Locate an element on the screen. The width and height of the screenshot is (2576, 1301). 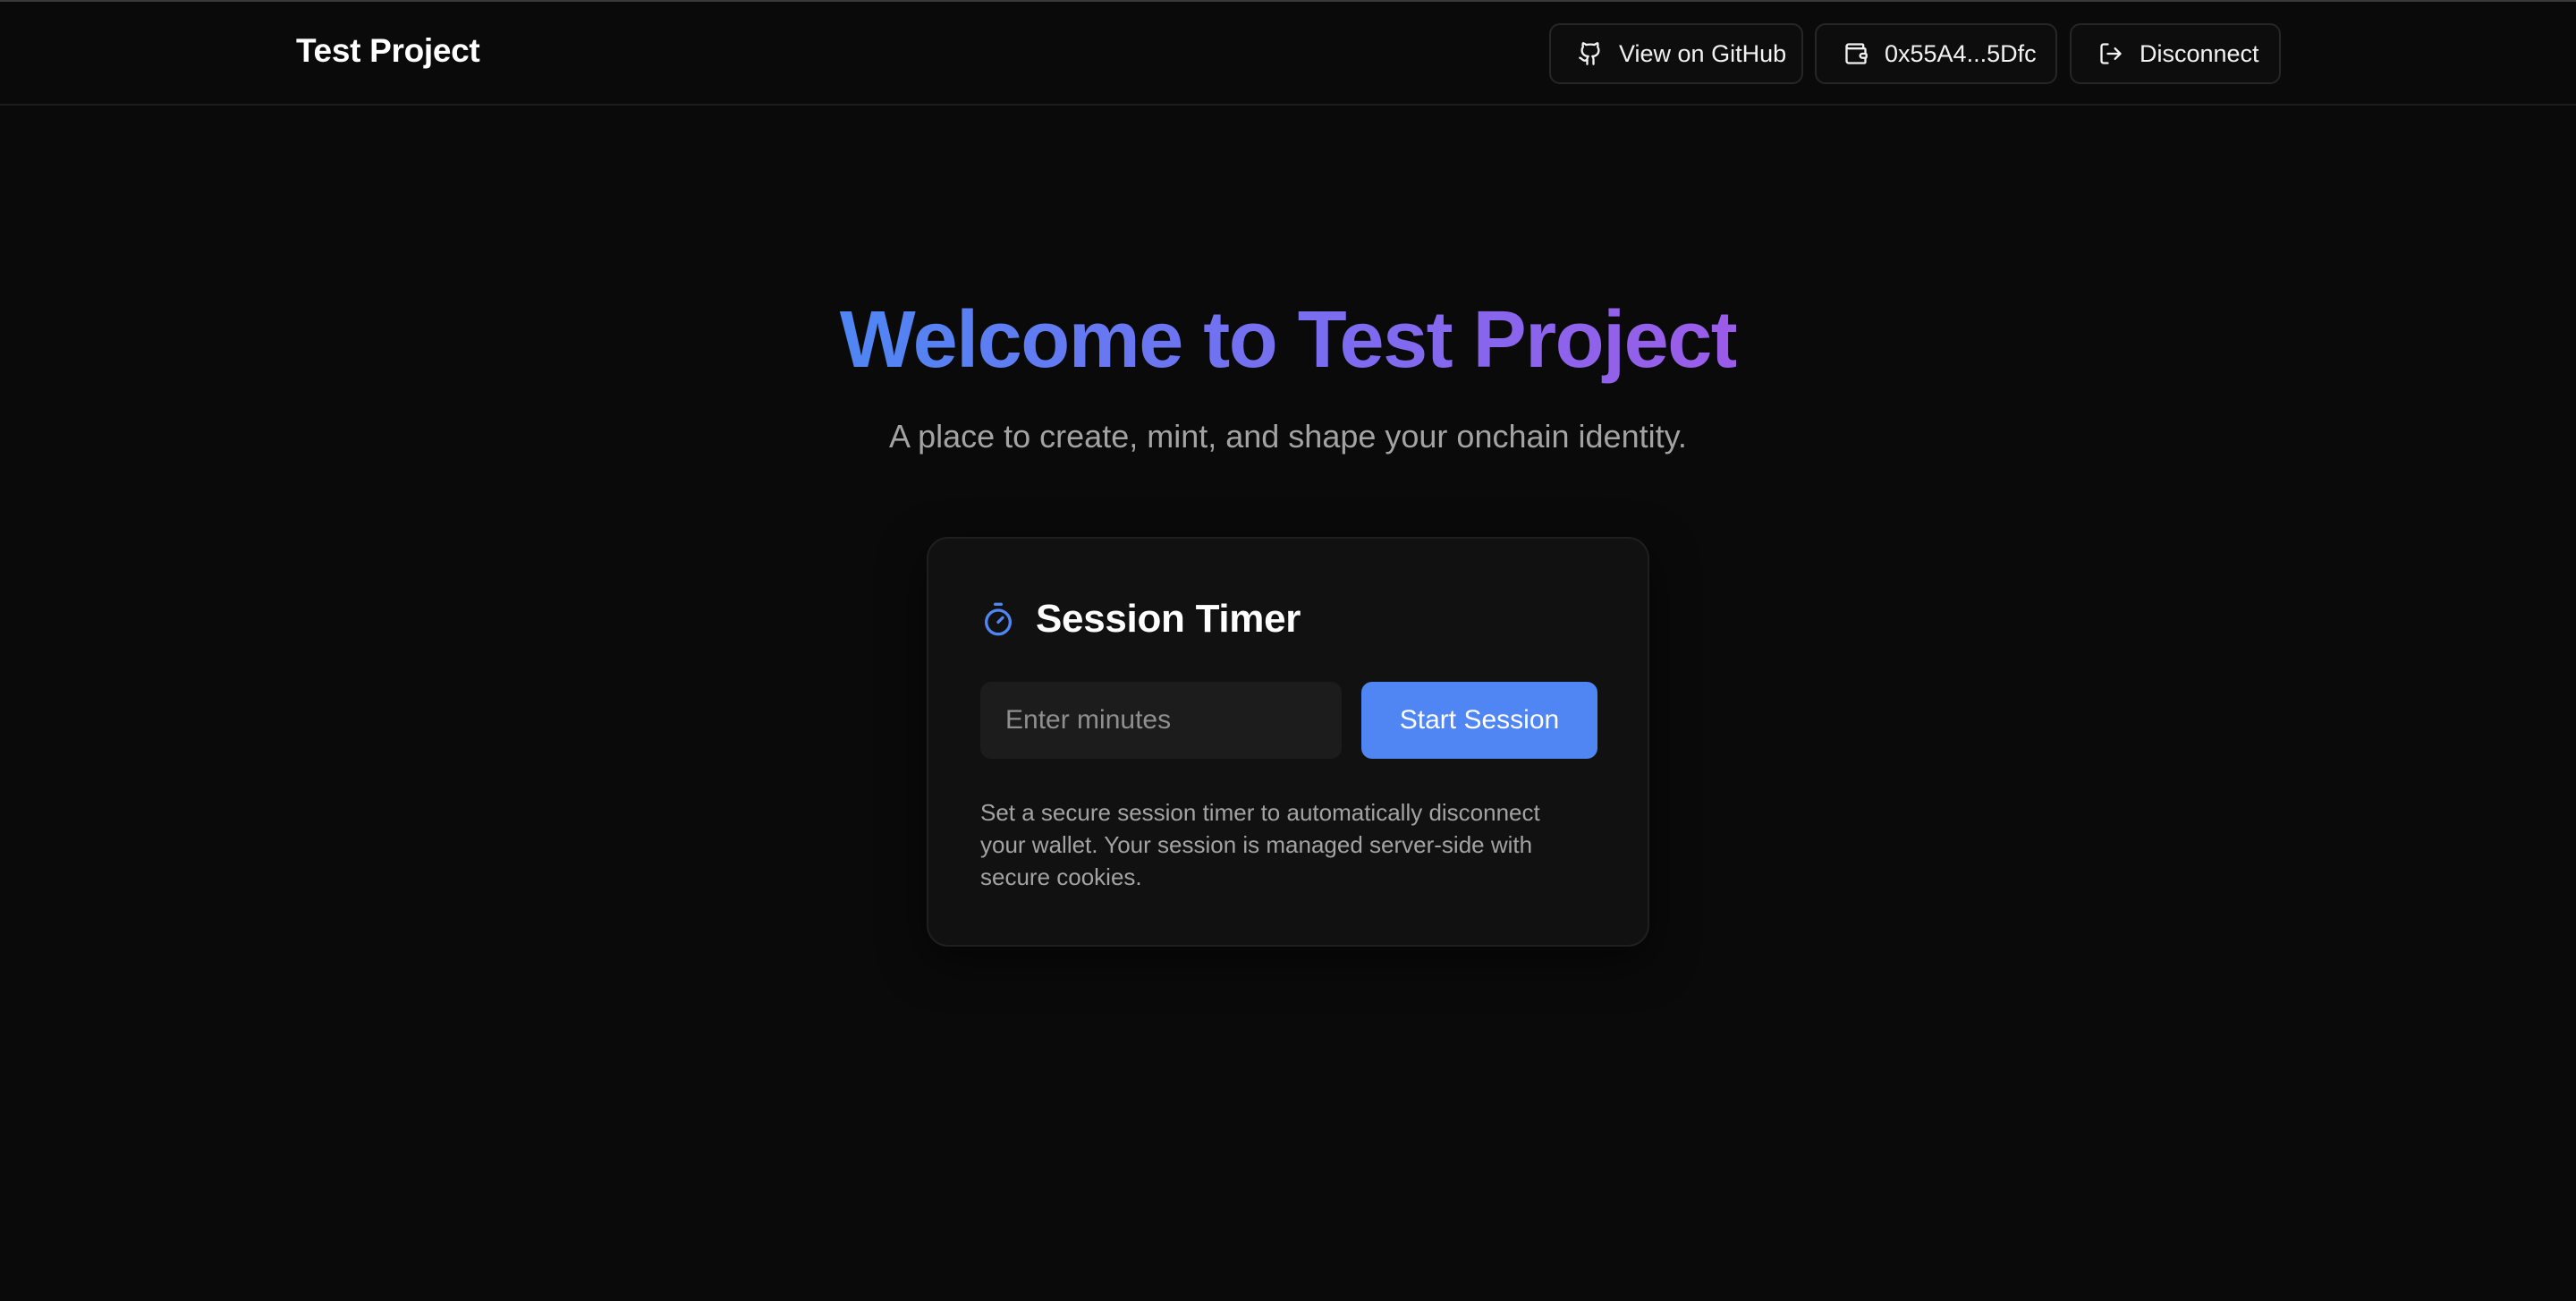
start-session-button: Start Session is located at coordinates (1479, 720).